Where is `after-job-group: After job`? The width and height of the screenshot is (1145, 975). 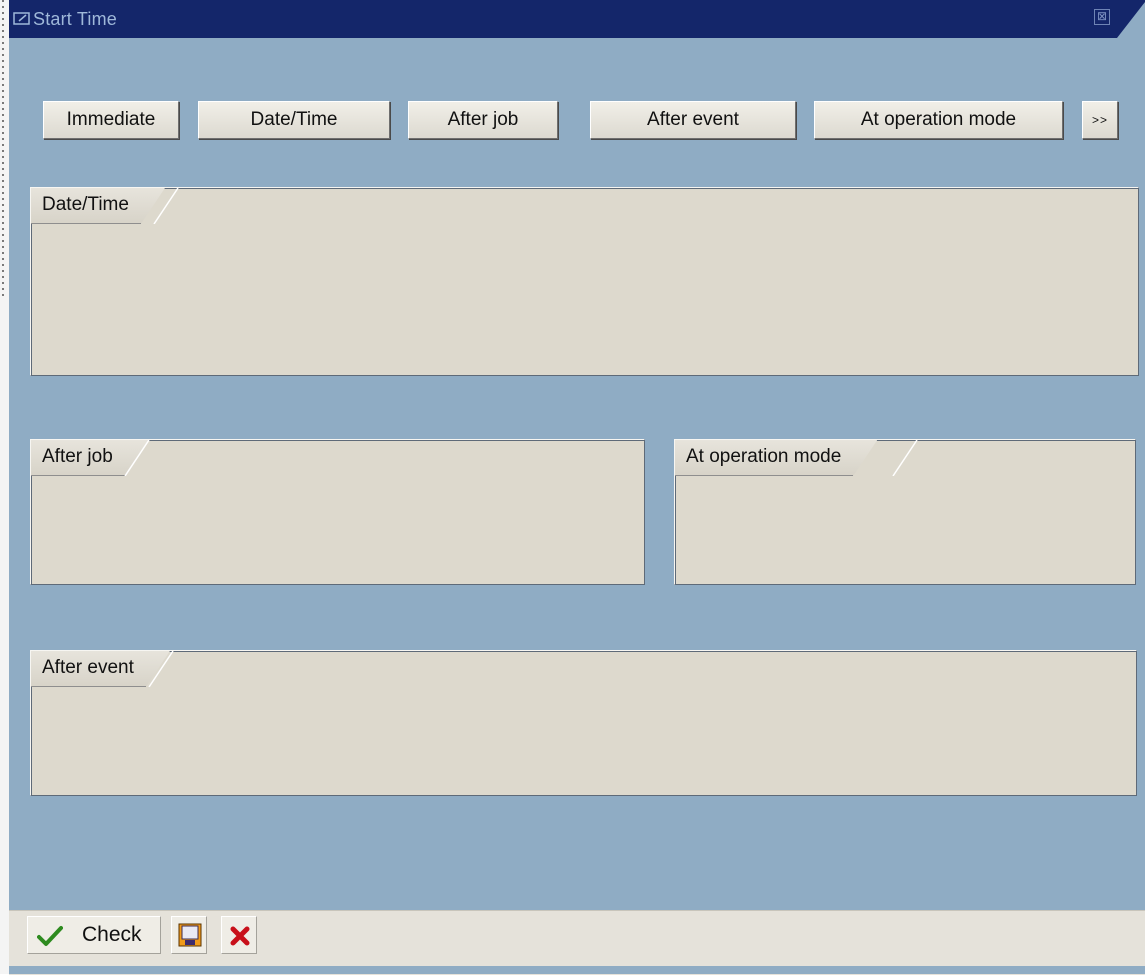 after-job-group: After job is located at coordinates (337, 512).